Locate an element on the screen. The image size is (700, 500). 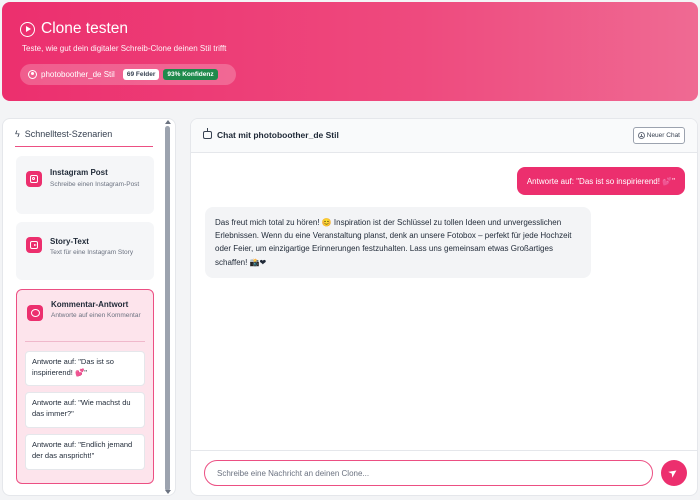
card-divider is located at coordinates (85, 341).